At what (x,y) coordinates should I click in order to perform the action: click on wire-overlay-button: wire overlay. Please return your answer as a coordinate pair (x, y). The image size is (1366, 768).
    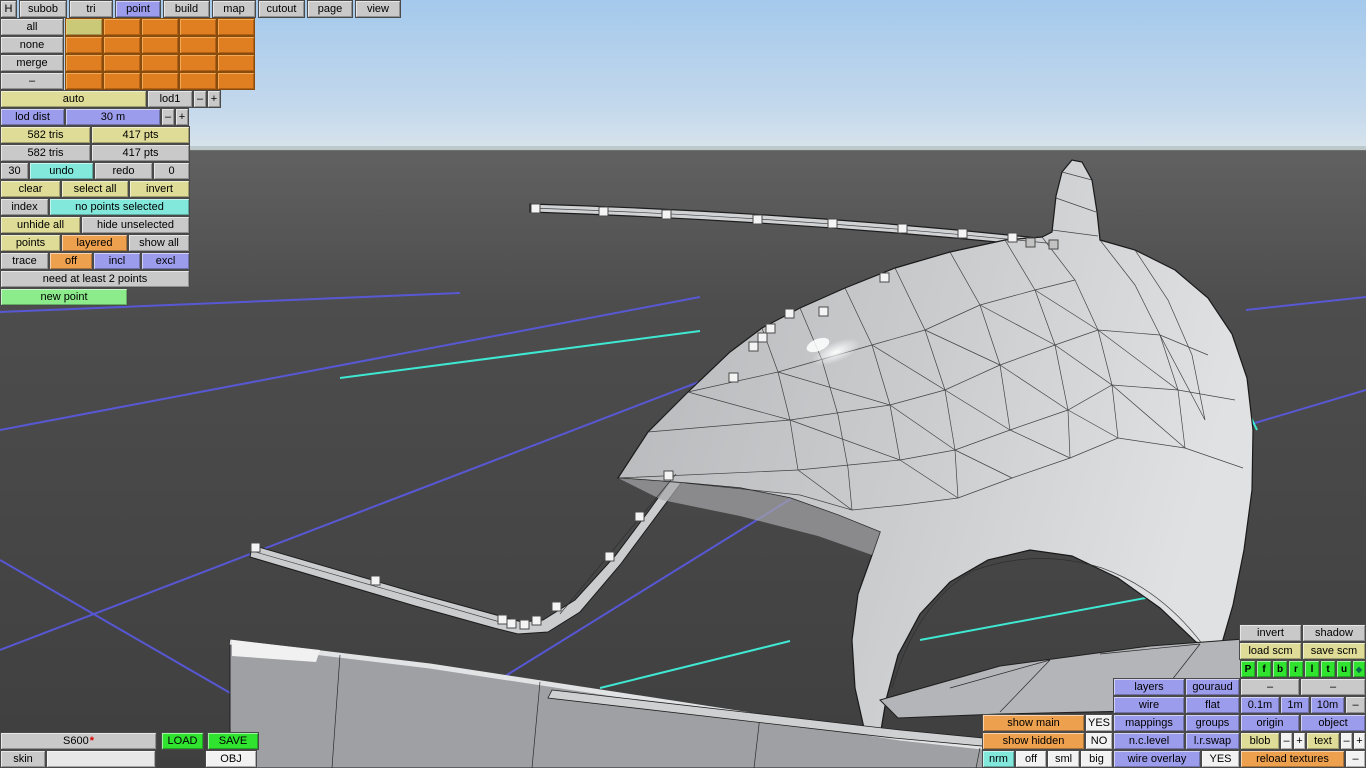
    Looking at the image, I should click on (1157, 759).